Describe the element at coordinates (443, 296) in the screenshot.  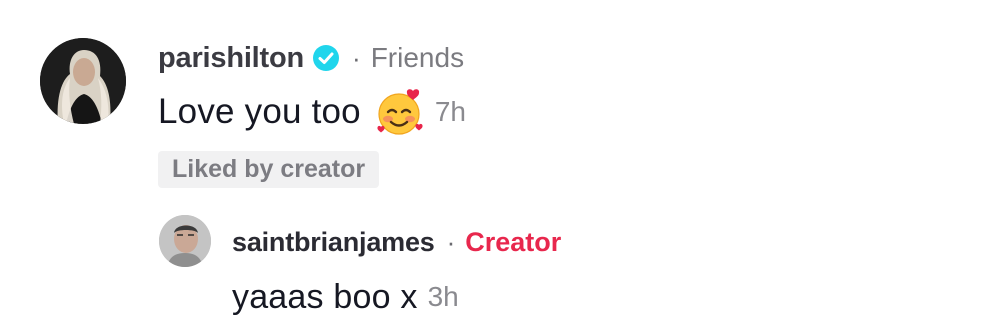
I see `reply-time: 3h` at that location.